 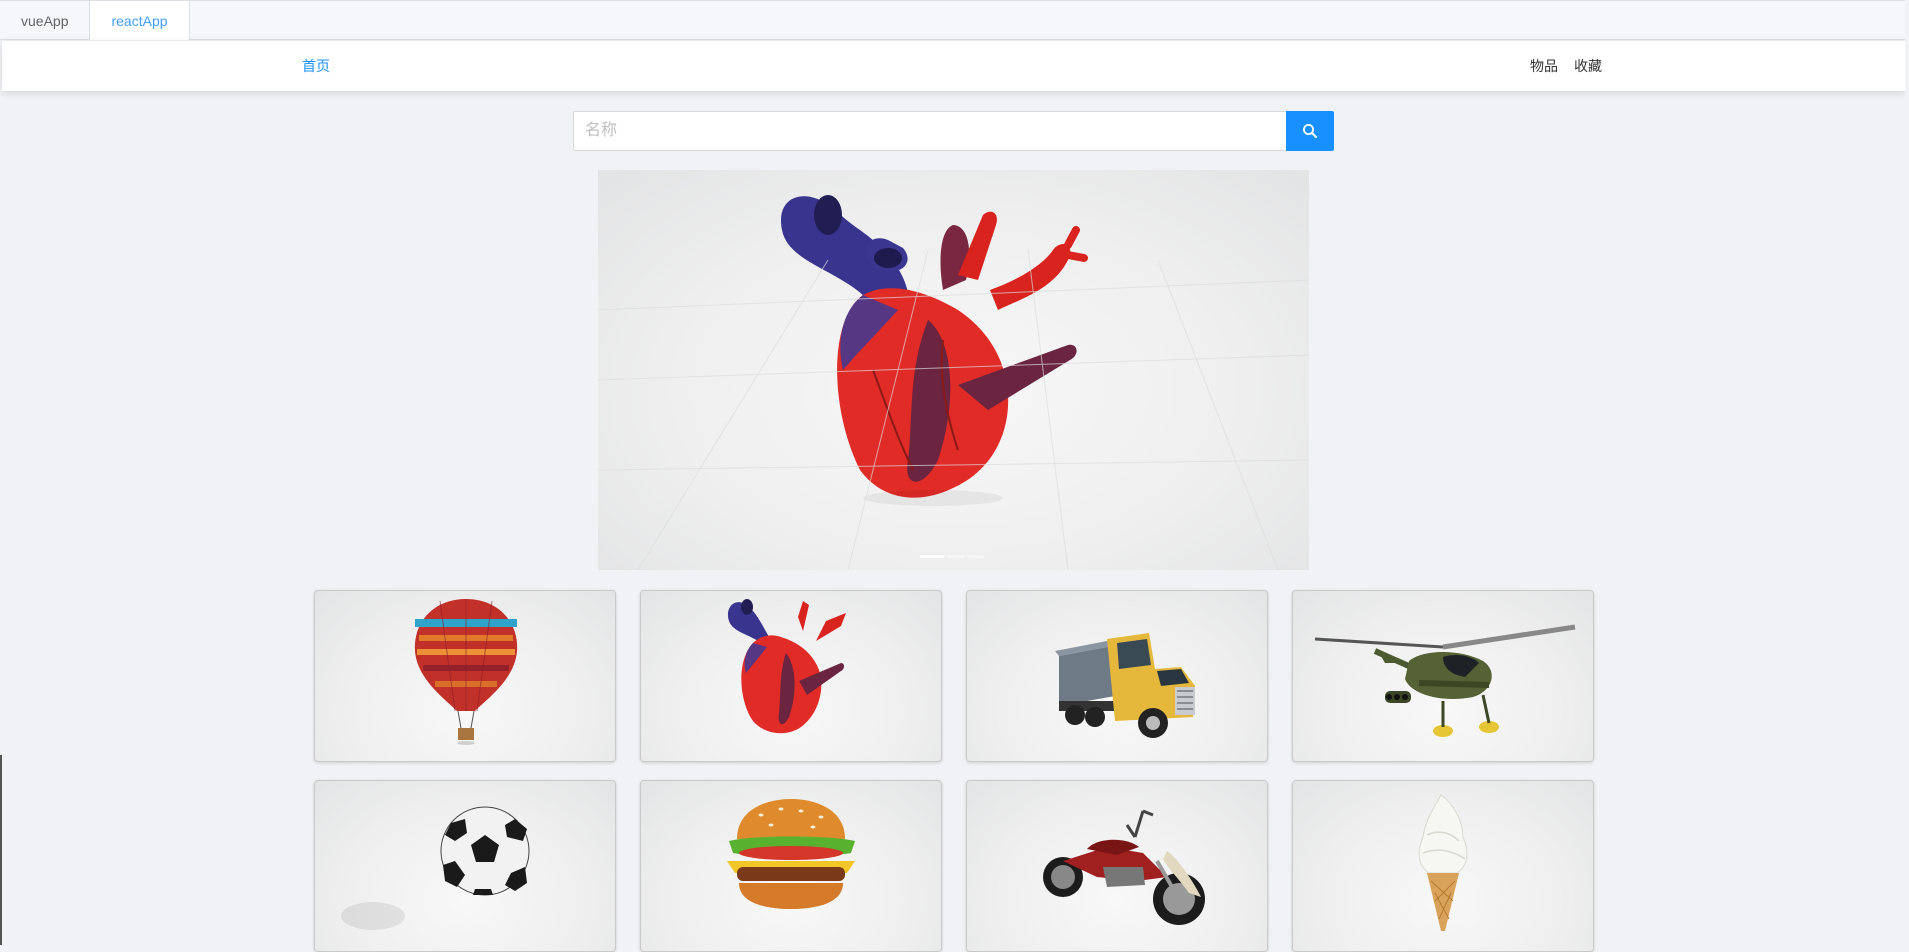 I want to click on floor-grid, so click(x=953, y=409).